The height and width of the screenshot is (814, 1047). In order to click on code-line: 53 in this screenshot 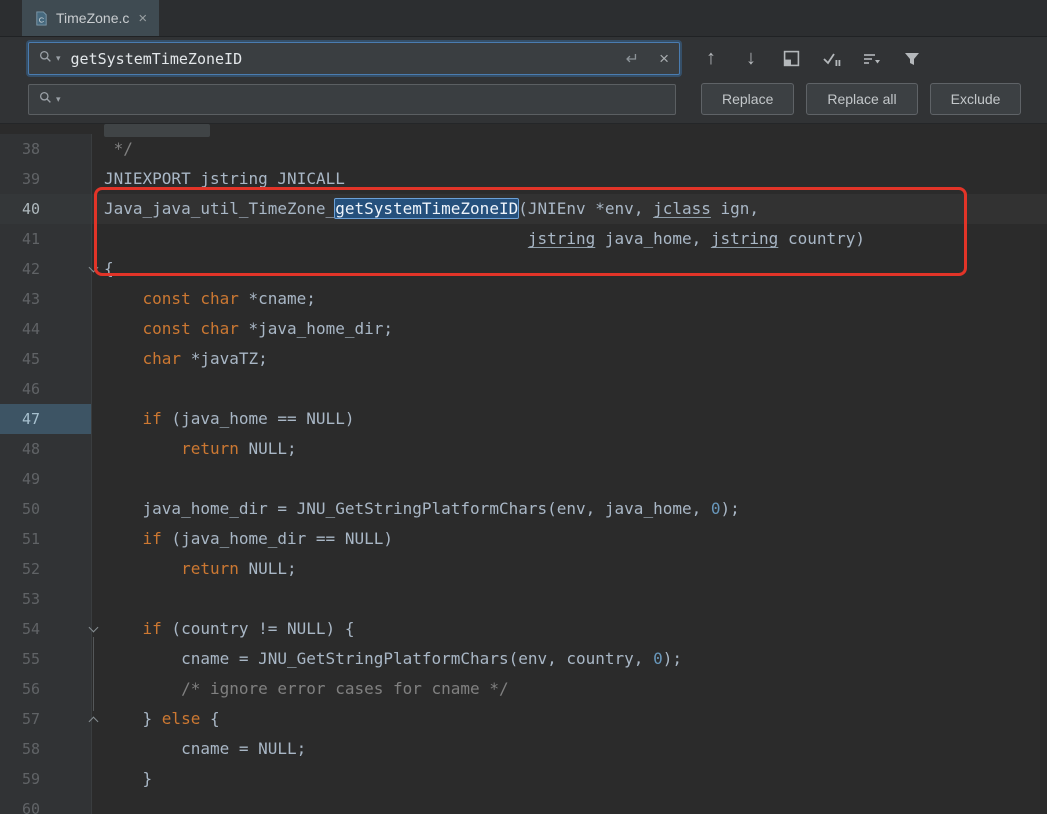, I will do `click(523, 599)`.